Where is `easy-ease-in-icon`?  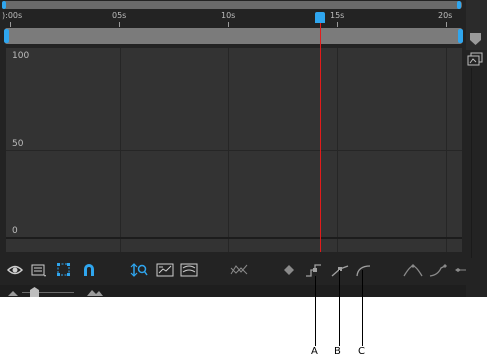
easy-ease-in-icon is located at coordinates (439, 270).